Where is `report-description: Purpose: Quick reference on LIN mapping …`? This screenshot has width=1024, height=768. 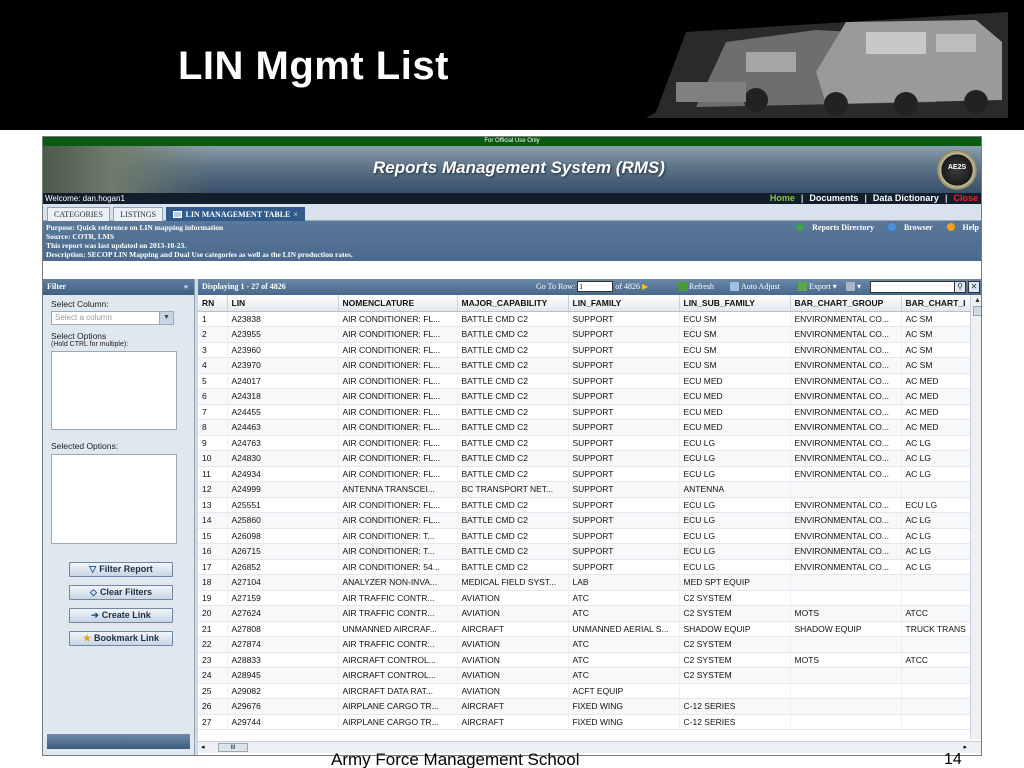
report-description: Purpose: Quick reference on LIN mapping … is located at coordinates (512, 244).